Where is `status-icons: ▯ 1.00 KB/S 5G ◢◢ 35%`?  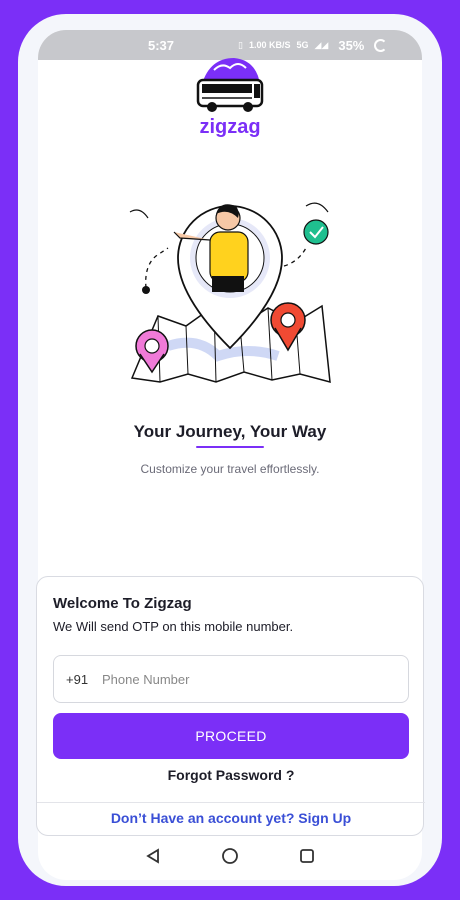 status-icons: ▯ 1.00 KB/S 5G ◢◢ 35% is located at coordinates (313, 45).